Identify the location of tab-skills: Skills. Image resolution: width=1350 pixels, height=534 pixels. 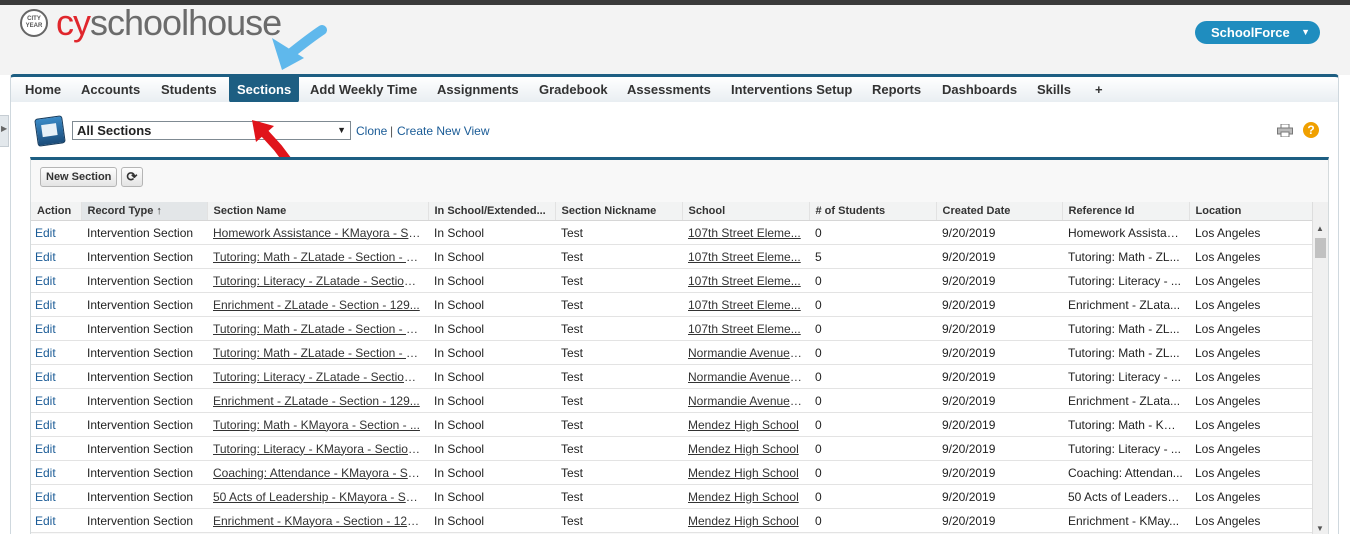
(1054, 89).